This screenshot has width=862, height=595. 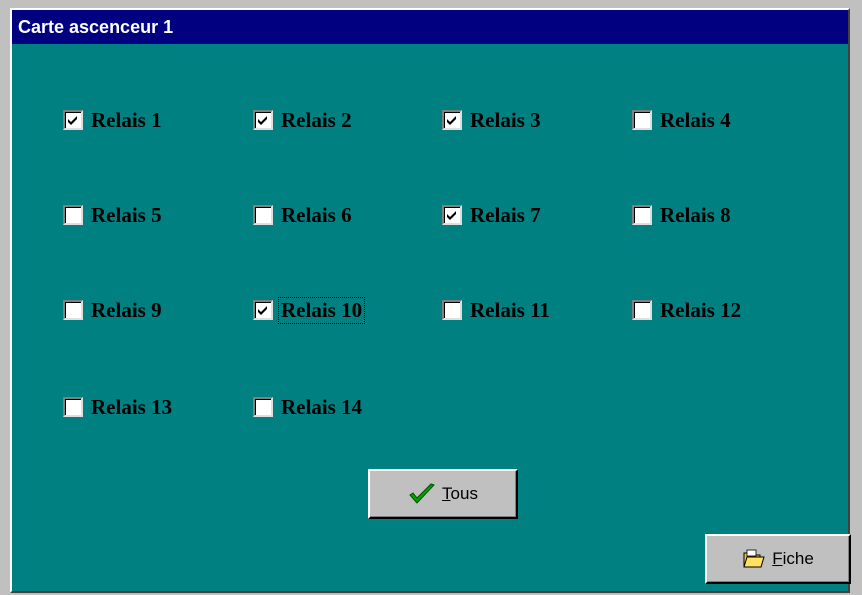 I want to click on green-checkmark-icon, so click(x=422, y=494).